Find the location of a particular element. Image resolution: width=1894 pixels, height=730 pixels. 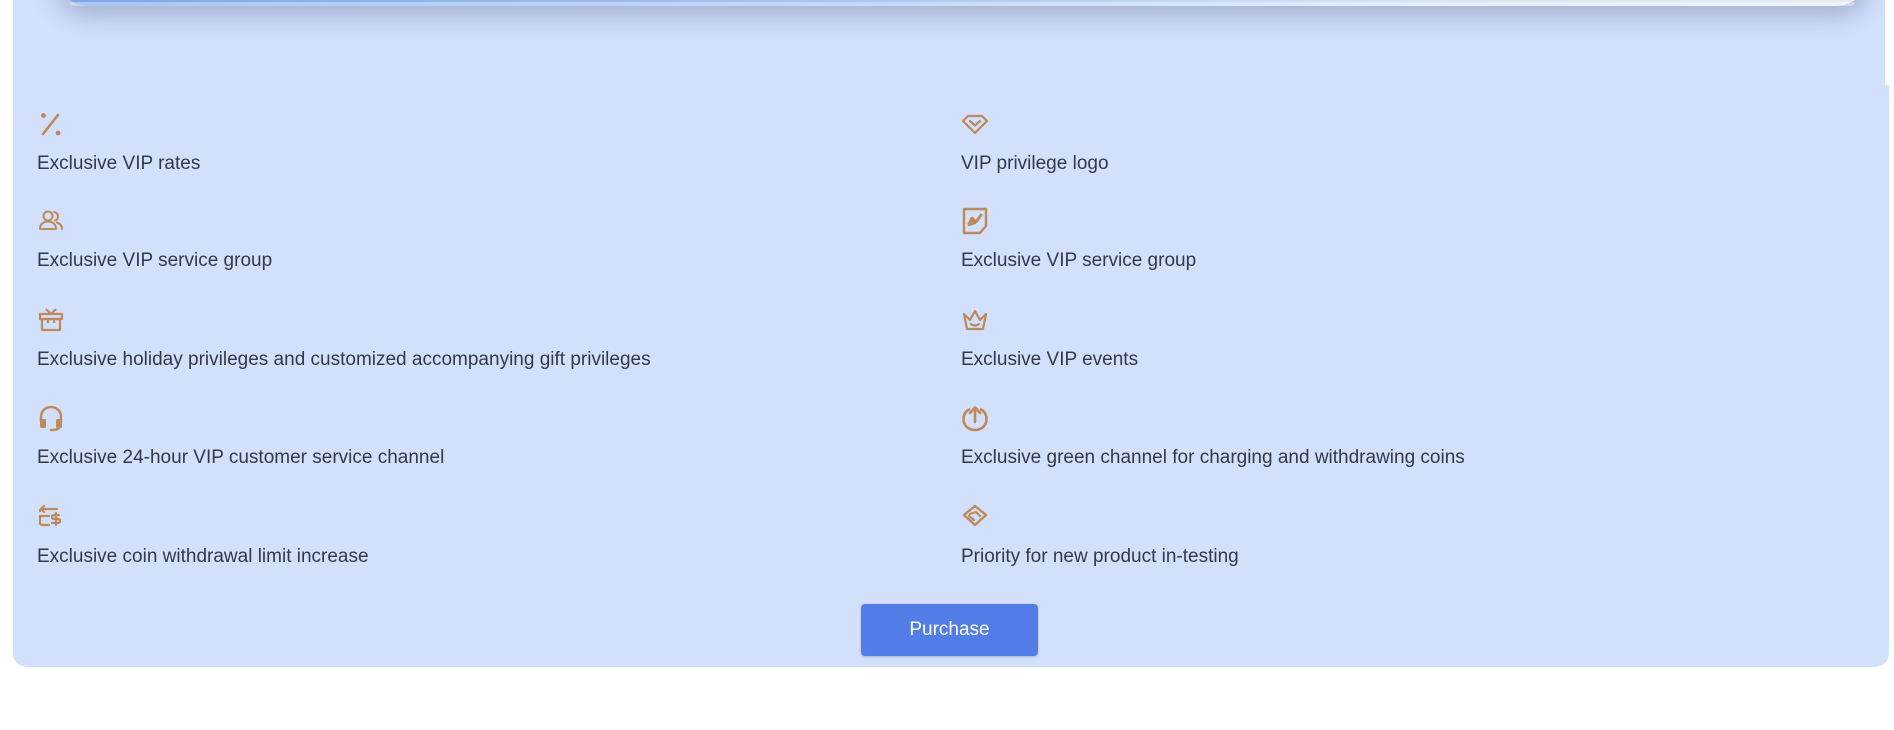

feature-item-service-group-cert: Exclusive VIP service group is located at coordinates (1391, 239).